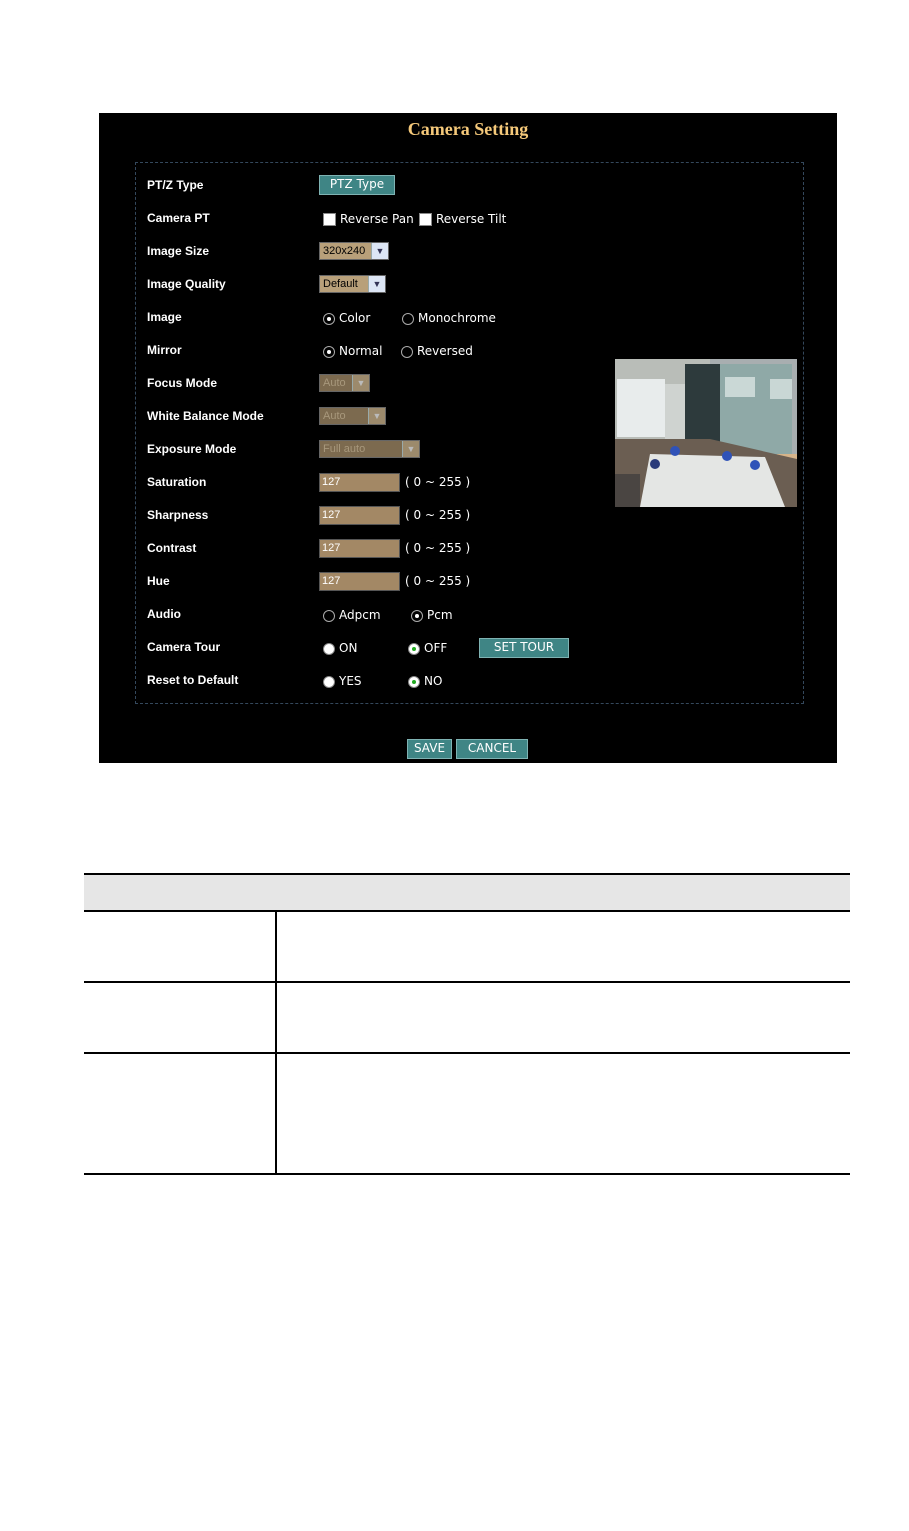 This screenshot has height=1531, width=909. What do you see at coordinates (457, 318) in the screenshot?
I see `image-monochrome-label: Monochrome` at bounding box center [457, 318].